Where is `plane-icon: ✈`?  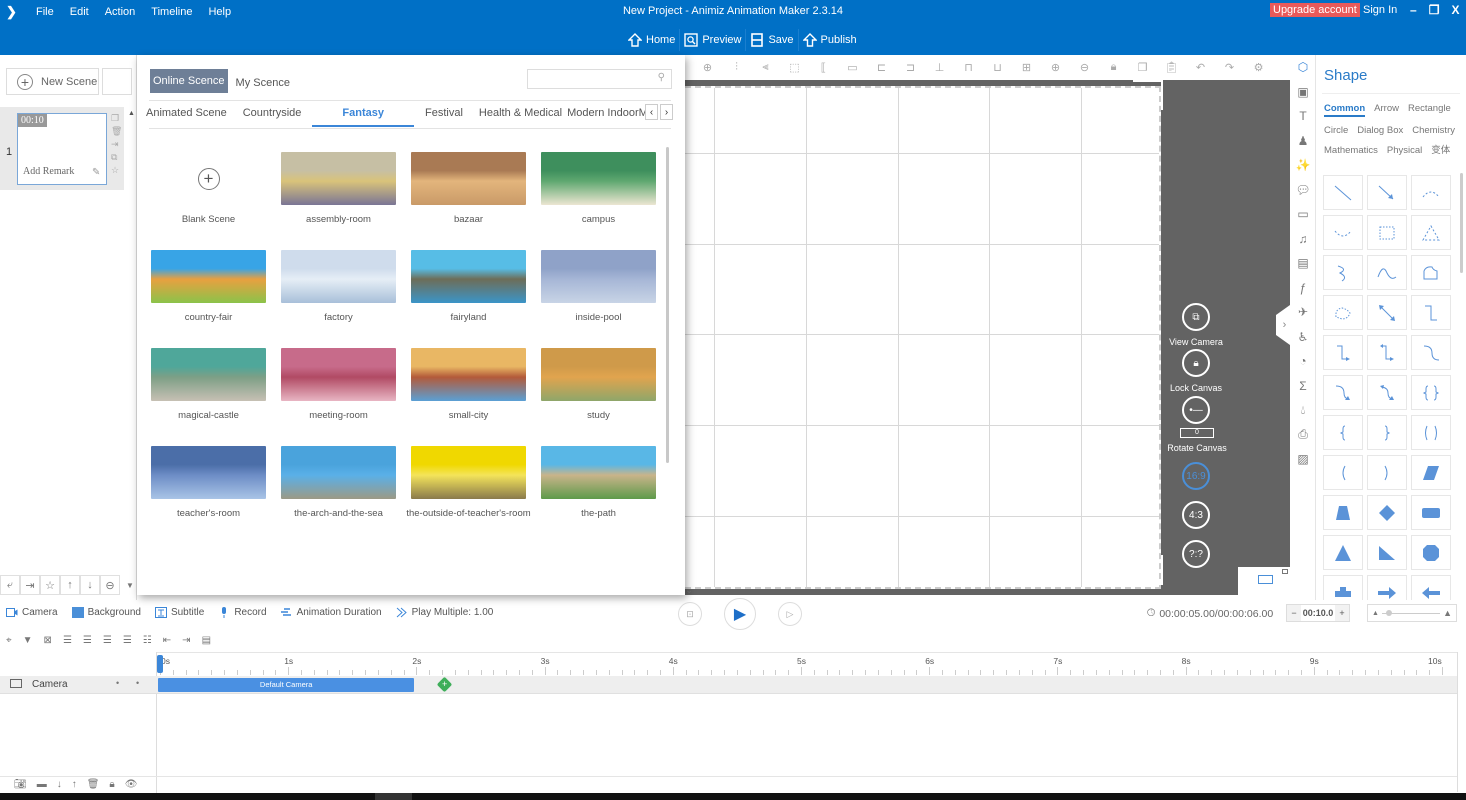
plane-icon: ✈ is located at coordinates (1303, 312).